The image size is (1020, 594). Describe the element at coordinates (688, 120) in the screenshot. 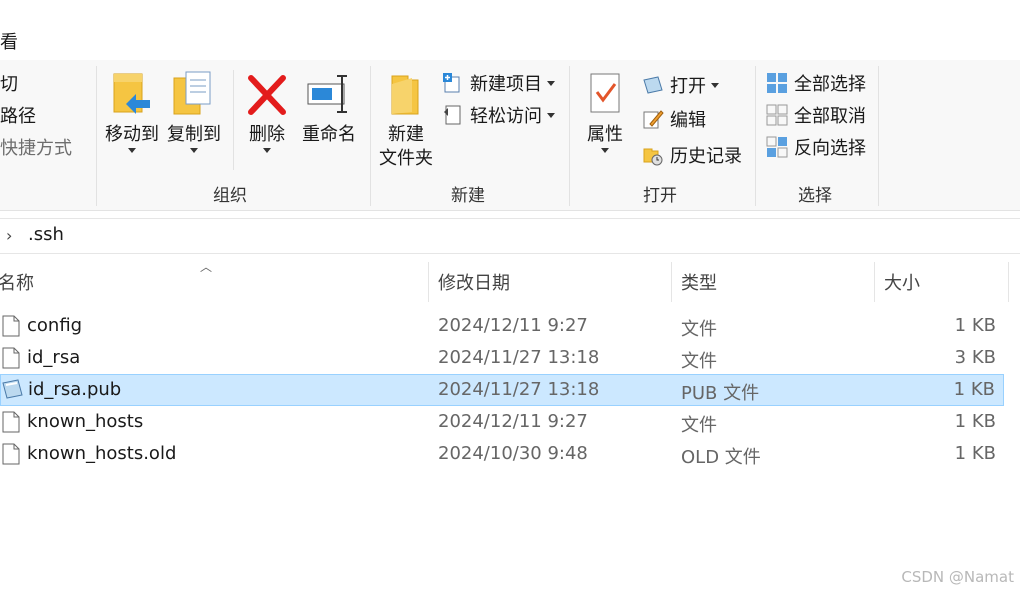

I see `edit-label: 编辑` at that location.